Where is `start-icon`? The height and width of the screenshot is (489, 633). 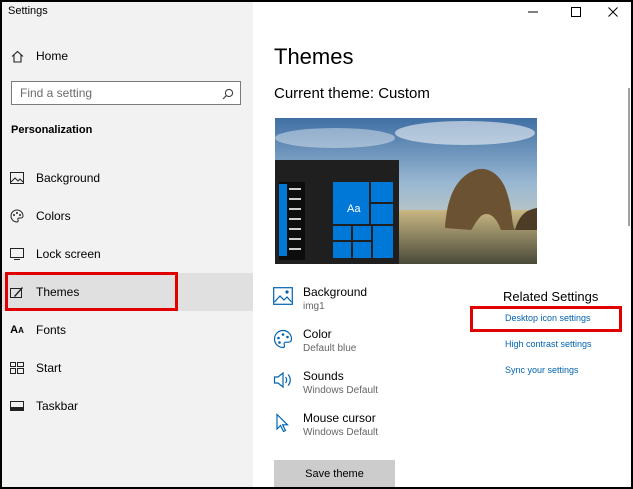 start-icon is located at coordinates (17, 368).